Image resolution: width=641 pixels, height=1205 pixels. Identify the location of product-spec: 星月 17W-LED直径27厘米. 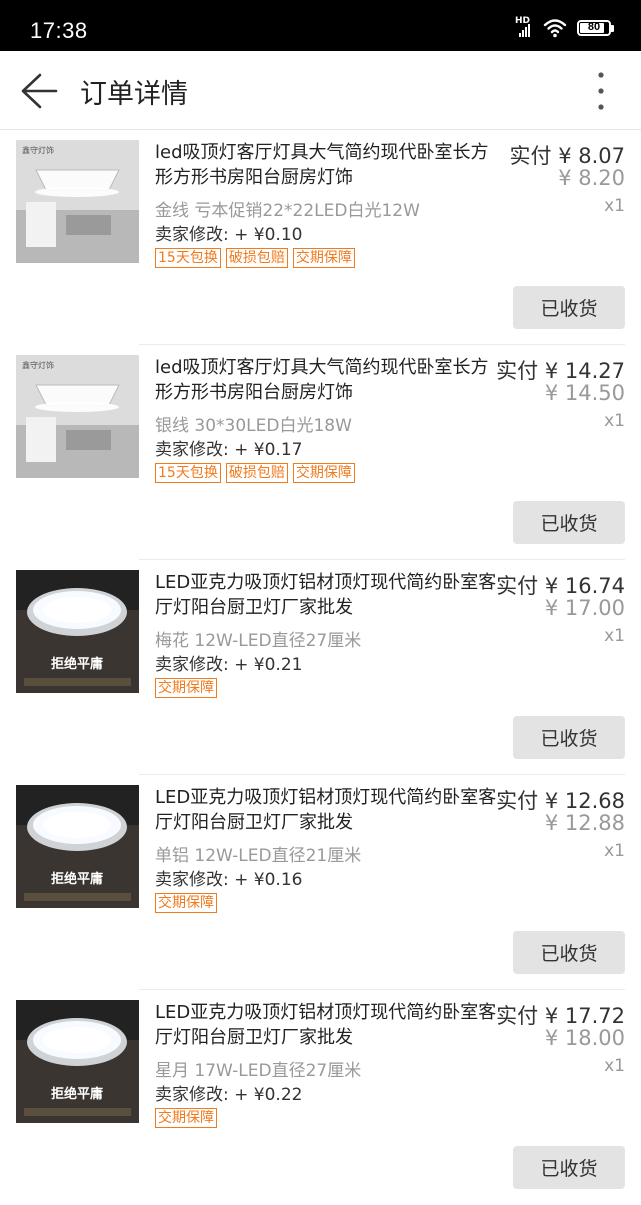
(258, 1071).